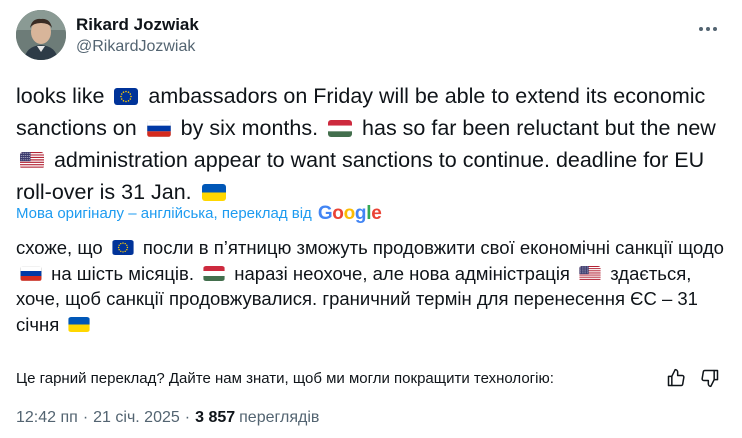  Describe the element at coordinates (349, 213) in the screenshot. I see `google-logo: Google` at that location.